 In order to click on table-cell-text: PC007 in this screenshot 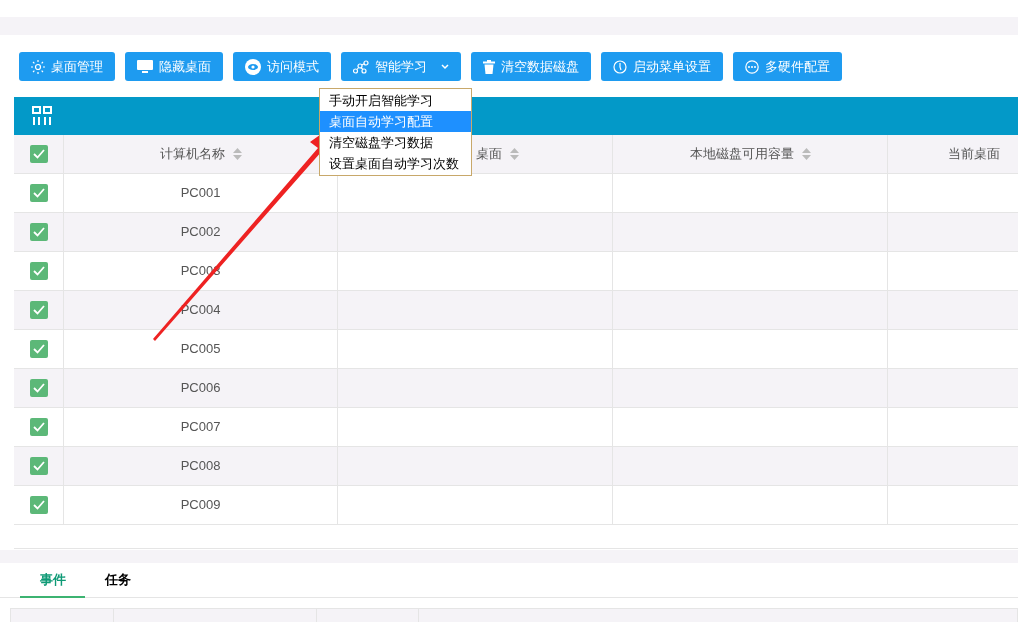, I will do `click(200, 427)`.